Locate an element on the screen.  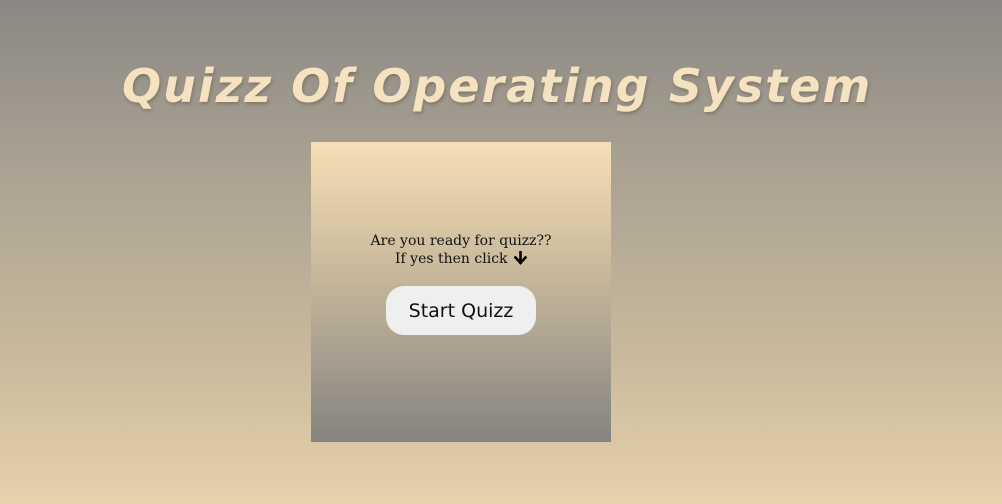
ready-question-text: Are you ready for quizz?? is located at coordinates (461, 241).